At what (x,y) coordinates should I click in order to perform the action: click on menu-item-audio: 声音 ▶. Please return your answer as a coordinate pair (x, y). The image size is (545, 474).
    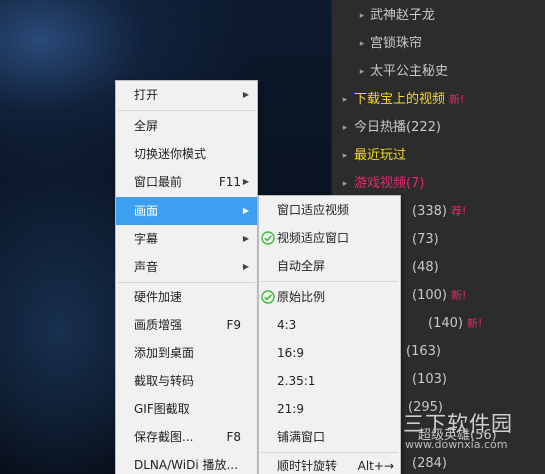
    Looking at the image, I should click on (186, 267).